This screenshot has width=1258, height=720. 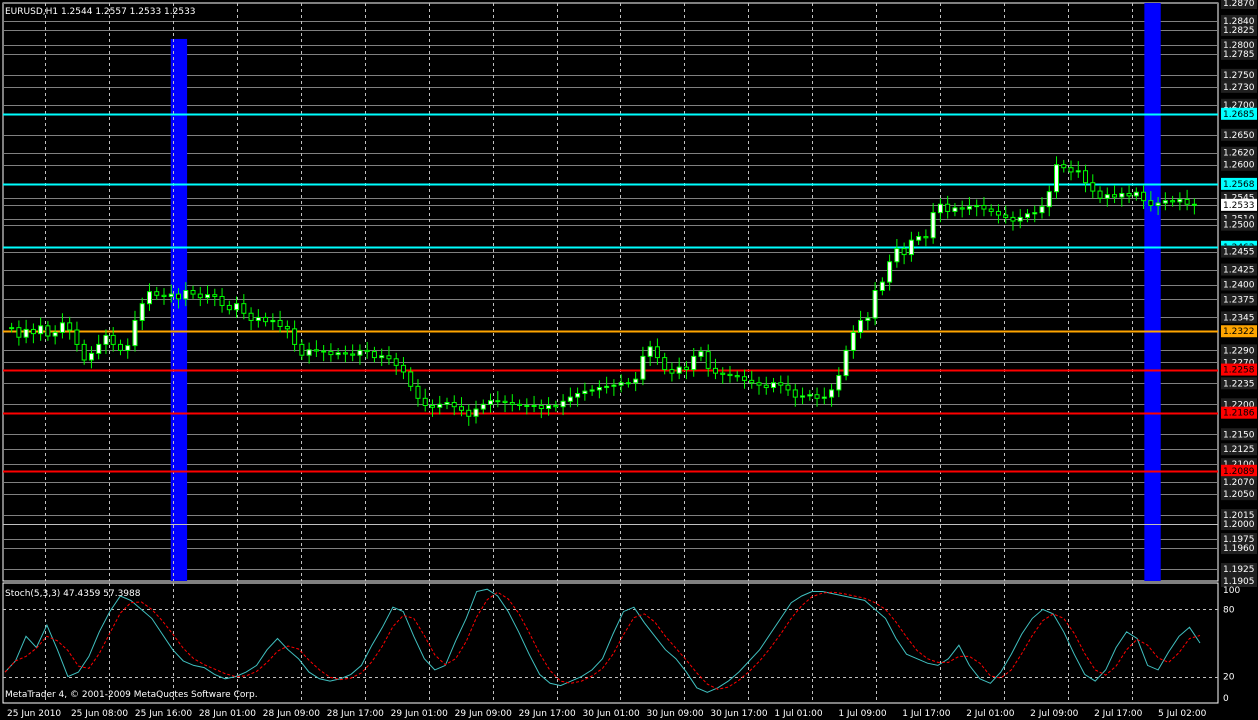 I want to click on time-tick-label: 29 Jun 17:00, so click(x=547, y=714).